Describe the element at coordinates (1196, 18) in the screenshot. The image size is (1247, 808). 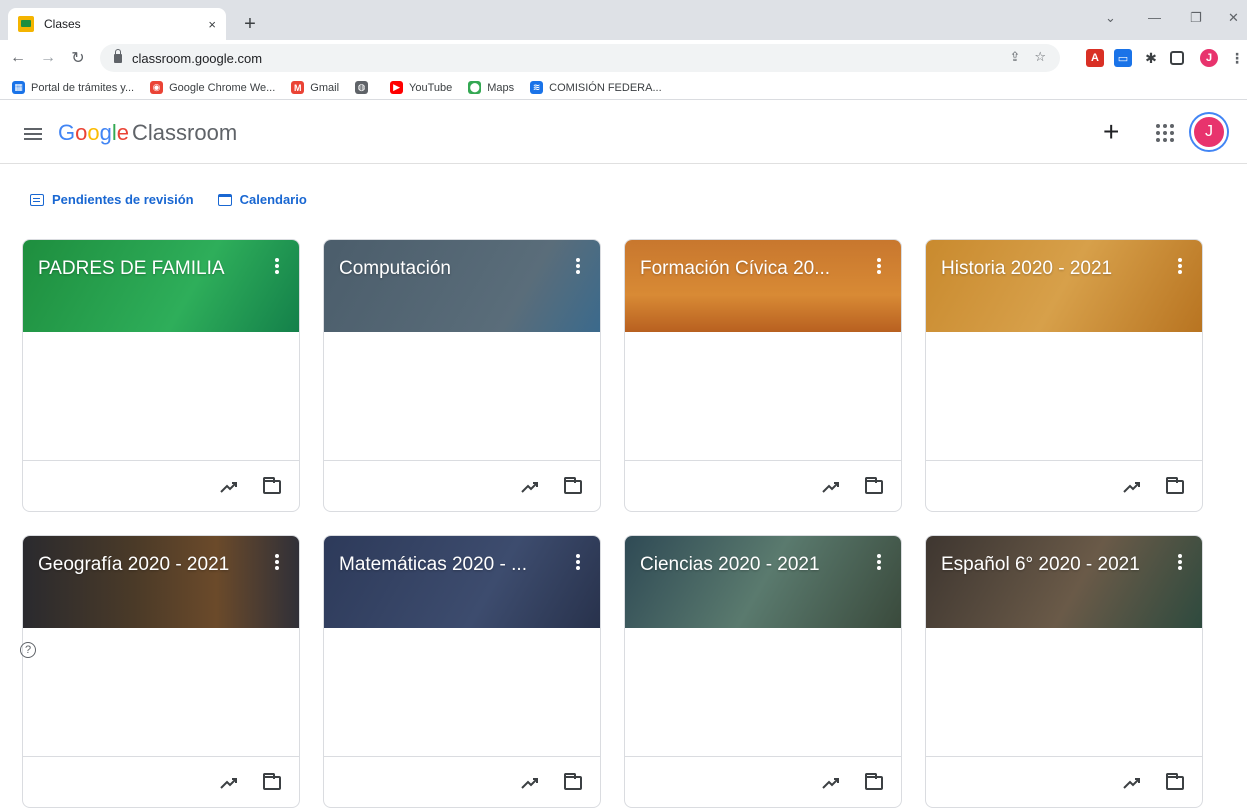
I see `restore-icon: ❐` at that location.